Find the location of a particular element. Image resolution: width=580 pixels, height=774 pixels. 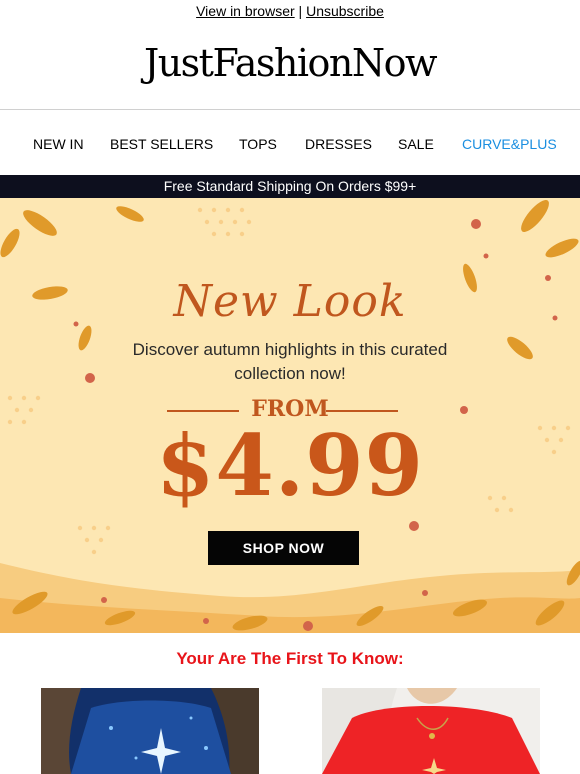

brand-logo: JustFashionNow is located at coordinates (290, 63).